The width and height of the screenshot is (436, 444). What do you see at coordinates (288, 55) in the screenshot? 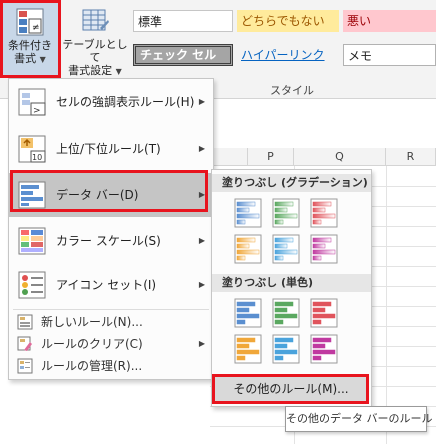
I see `style-hyperlink: ハイパーリンク` at bounding box center [288, 55].